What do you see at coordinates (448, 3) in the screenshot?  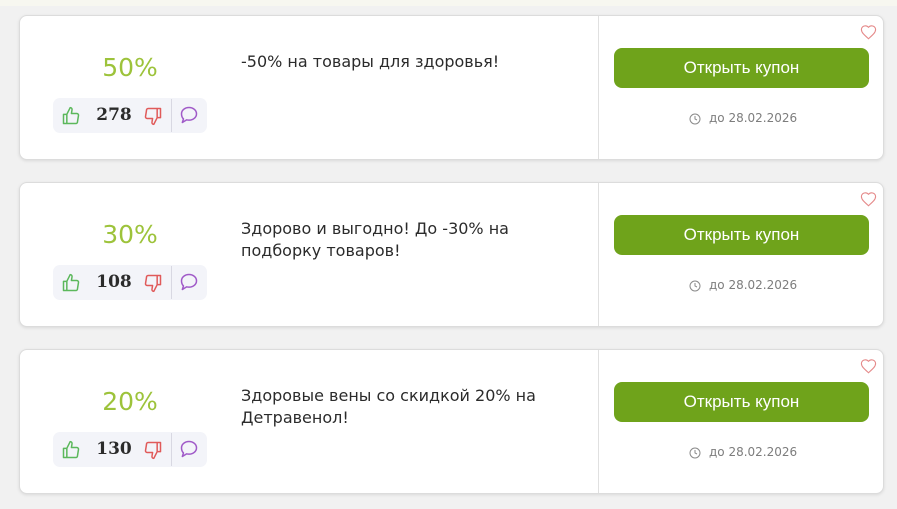 I see `top-strip` at bounding box center [448, 3].